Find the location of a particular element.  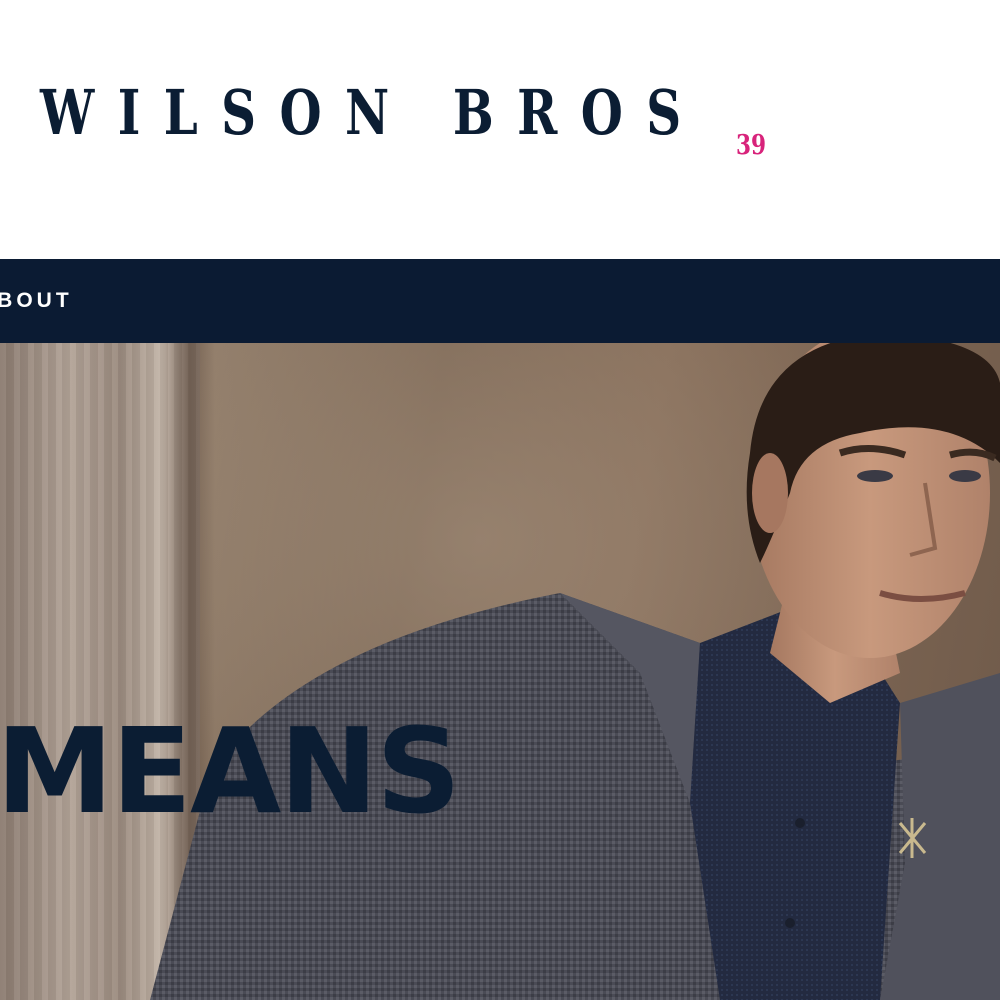

brand-logo-text: WILSON BROS is located at coordinates (372, 112).